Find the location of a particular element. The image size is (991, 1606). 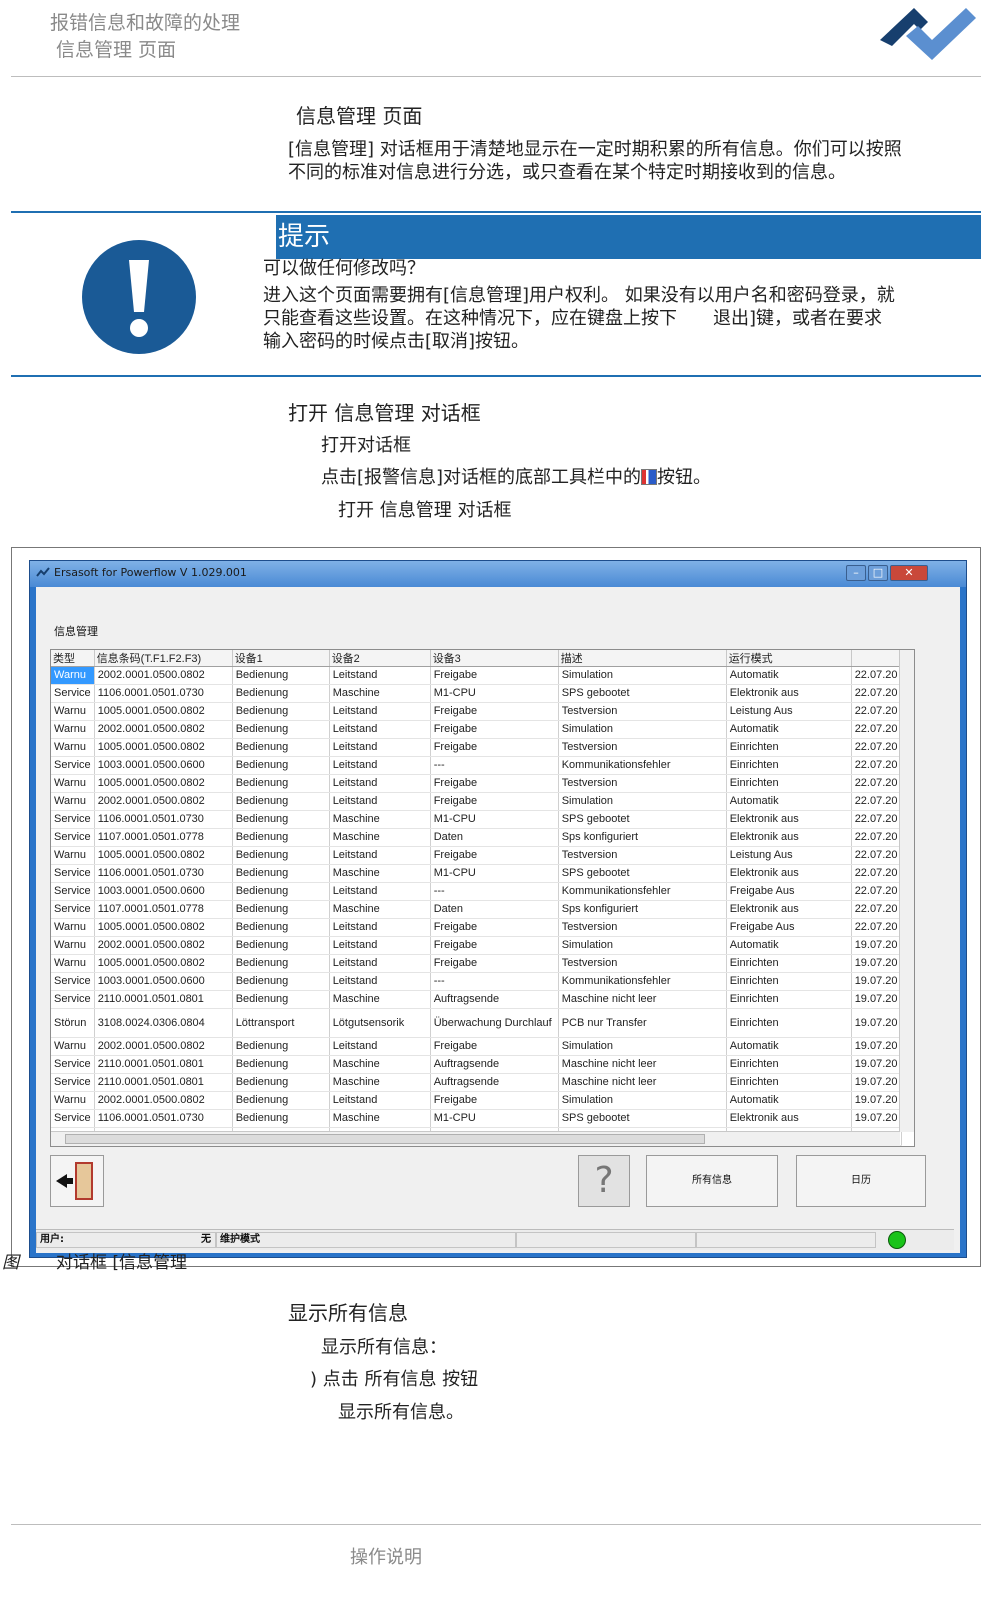

exit-door-icon is located at coordinates (74, 1181).